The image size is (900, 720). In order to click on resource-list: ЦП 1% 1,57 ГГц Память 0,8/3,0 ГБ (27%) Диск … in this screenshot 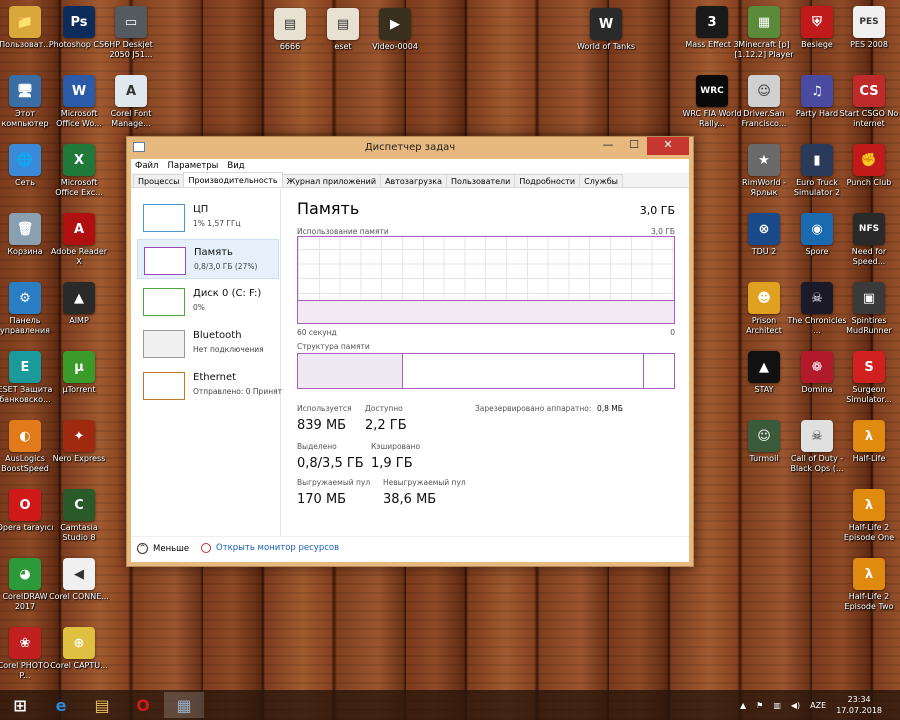, I will do `click(206, 362)`.